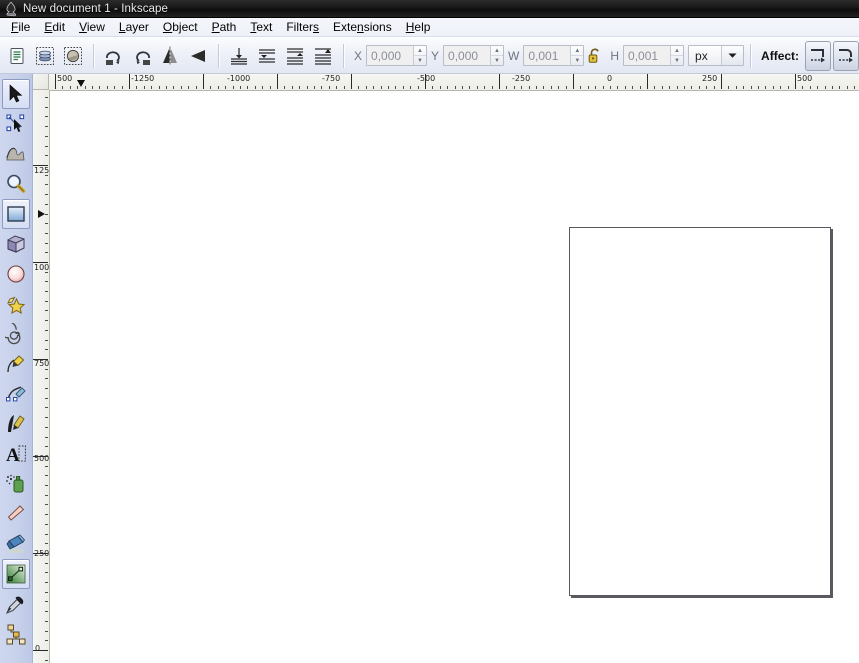 The height and width of the screenshot is (663, 859). What do you see at coordinates (73, 56) in the screenshot?
I see `objects-dialog-icon` at bounding box center [73, 56].